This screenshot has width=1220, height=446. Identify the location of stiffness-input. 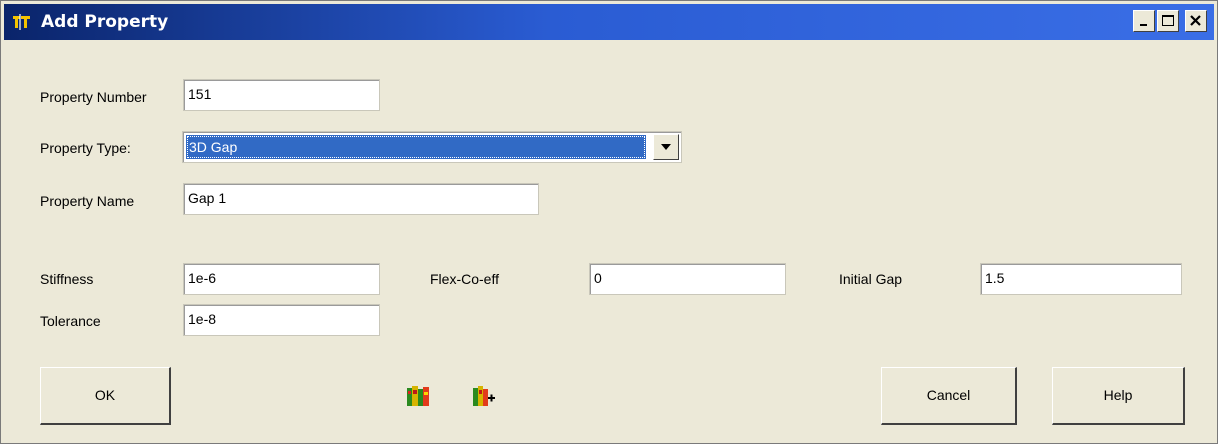
(283, 278).